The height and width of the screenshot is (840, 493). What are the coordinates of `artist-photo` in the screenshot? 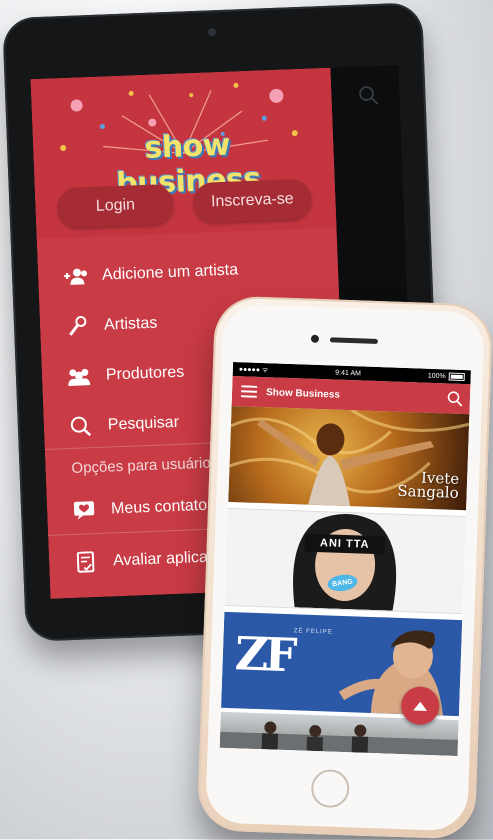 It's located at (345, 561).